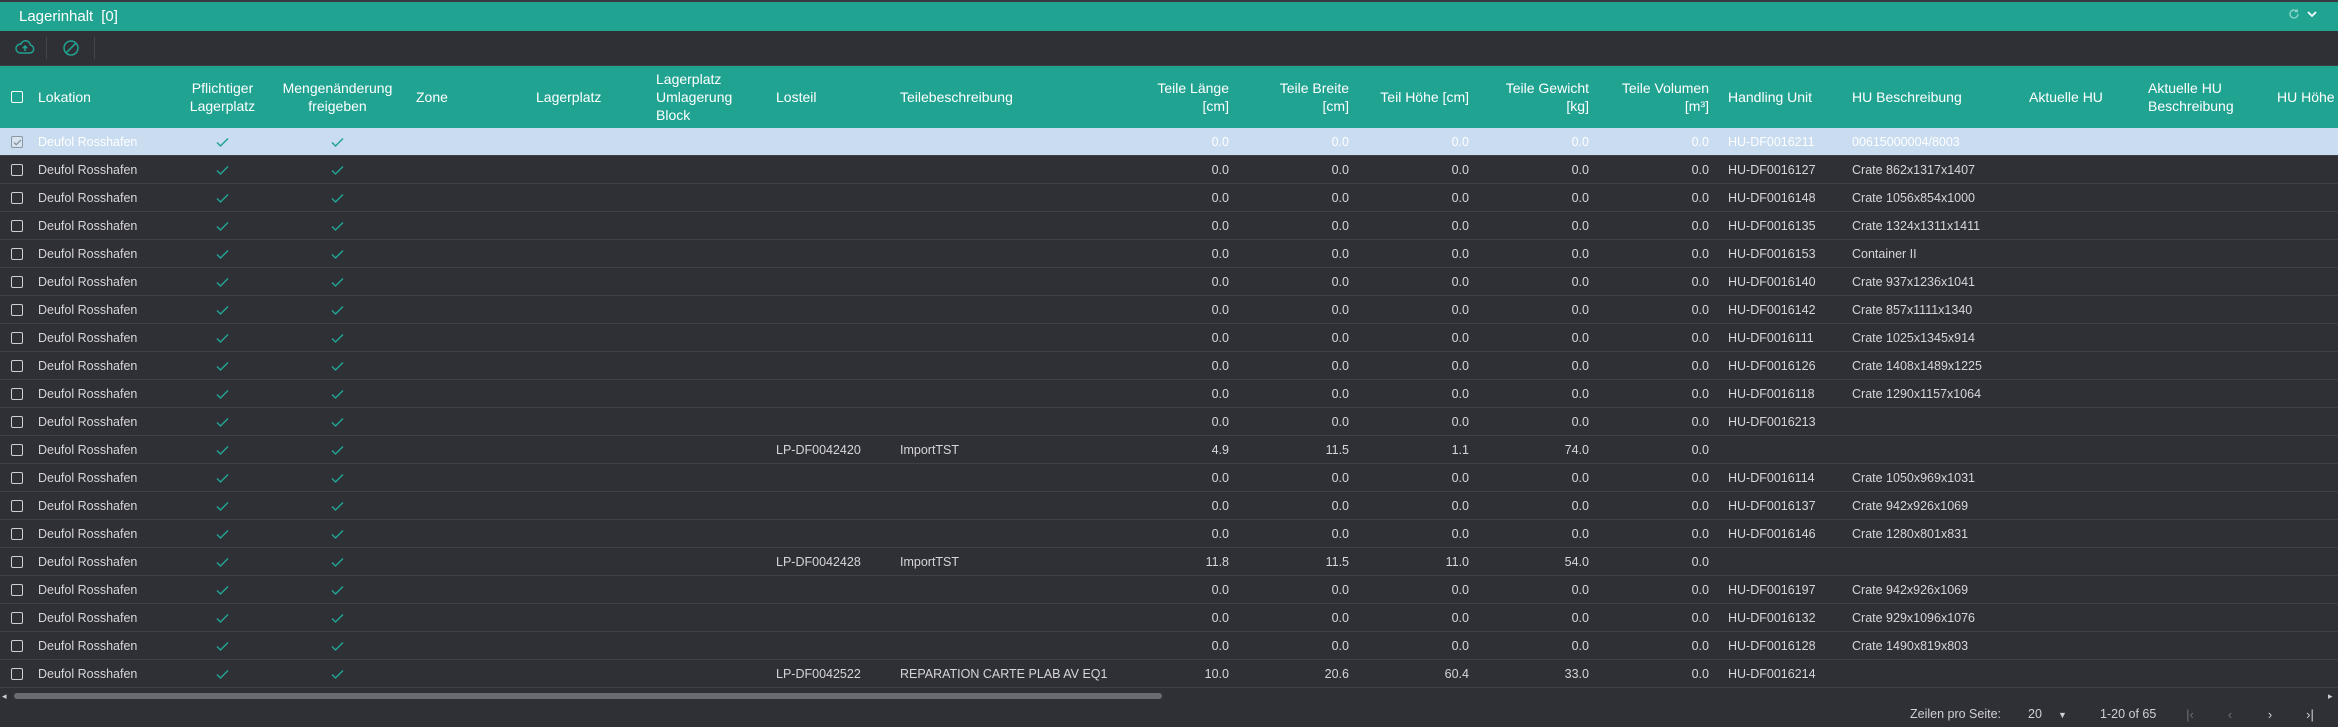 The width and height of the screenshot is (2338, 727). I want to click on col-teil-hoehe: Teil Höhe [cm], so click(1419, 97).